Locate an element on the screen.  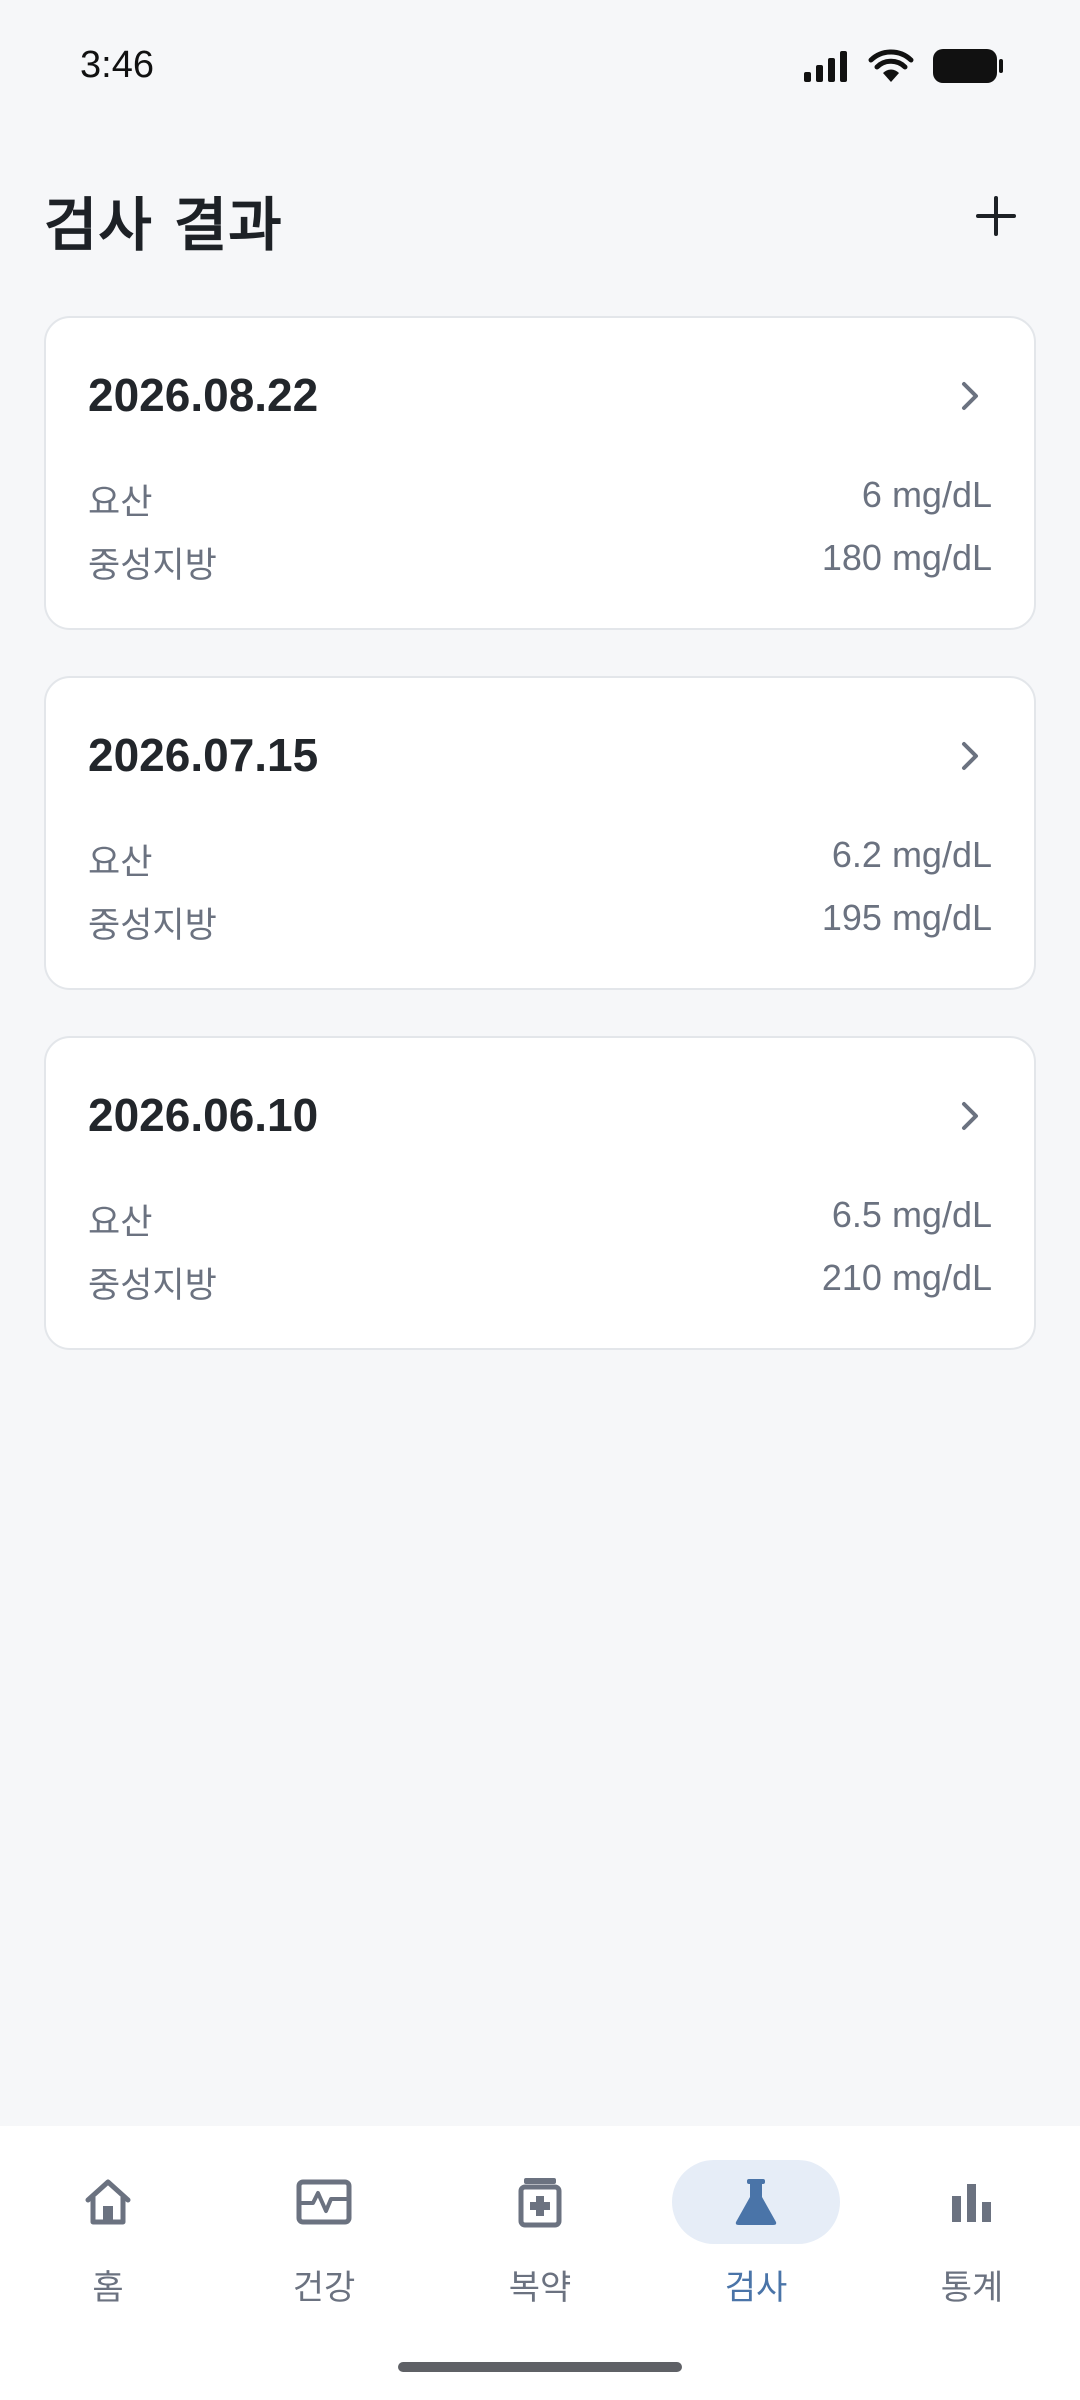
signal-icon is located at coordinates (825, 66).